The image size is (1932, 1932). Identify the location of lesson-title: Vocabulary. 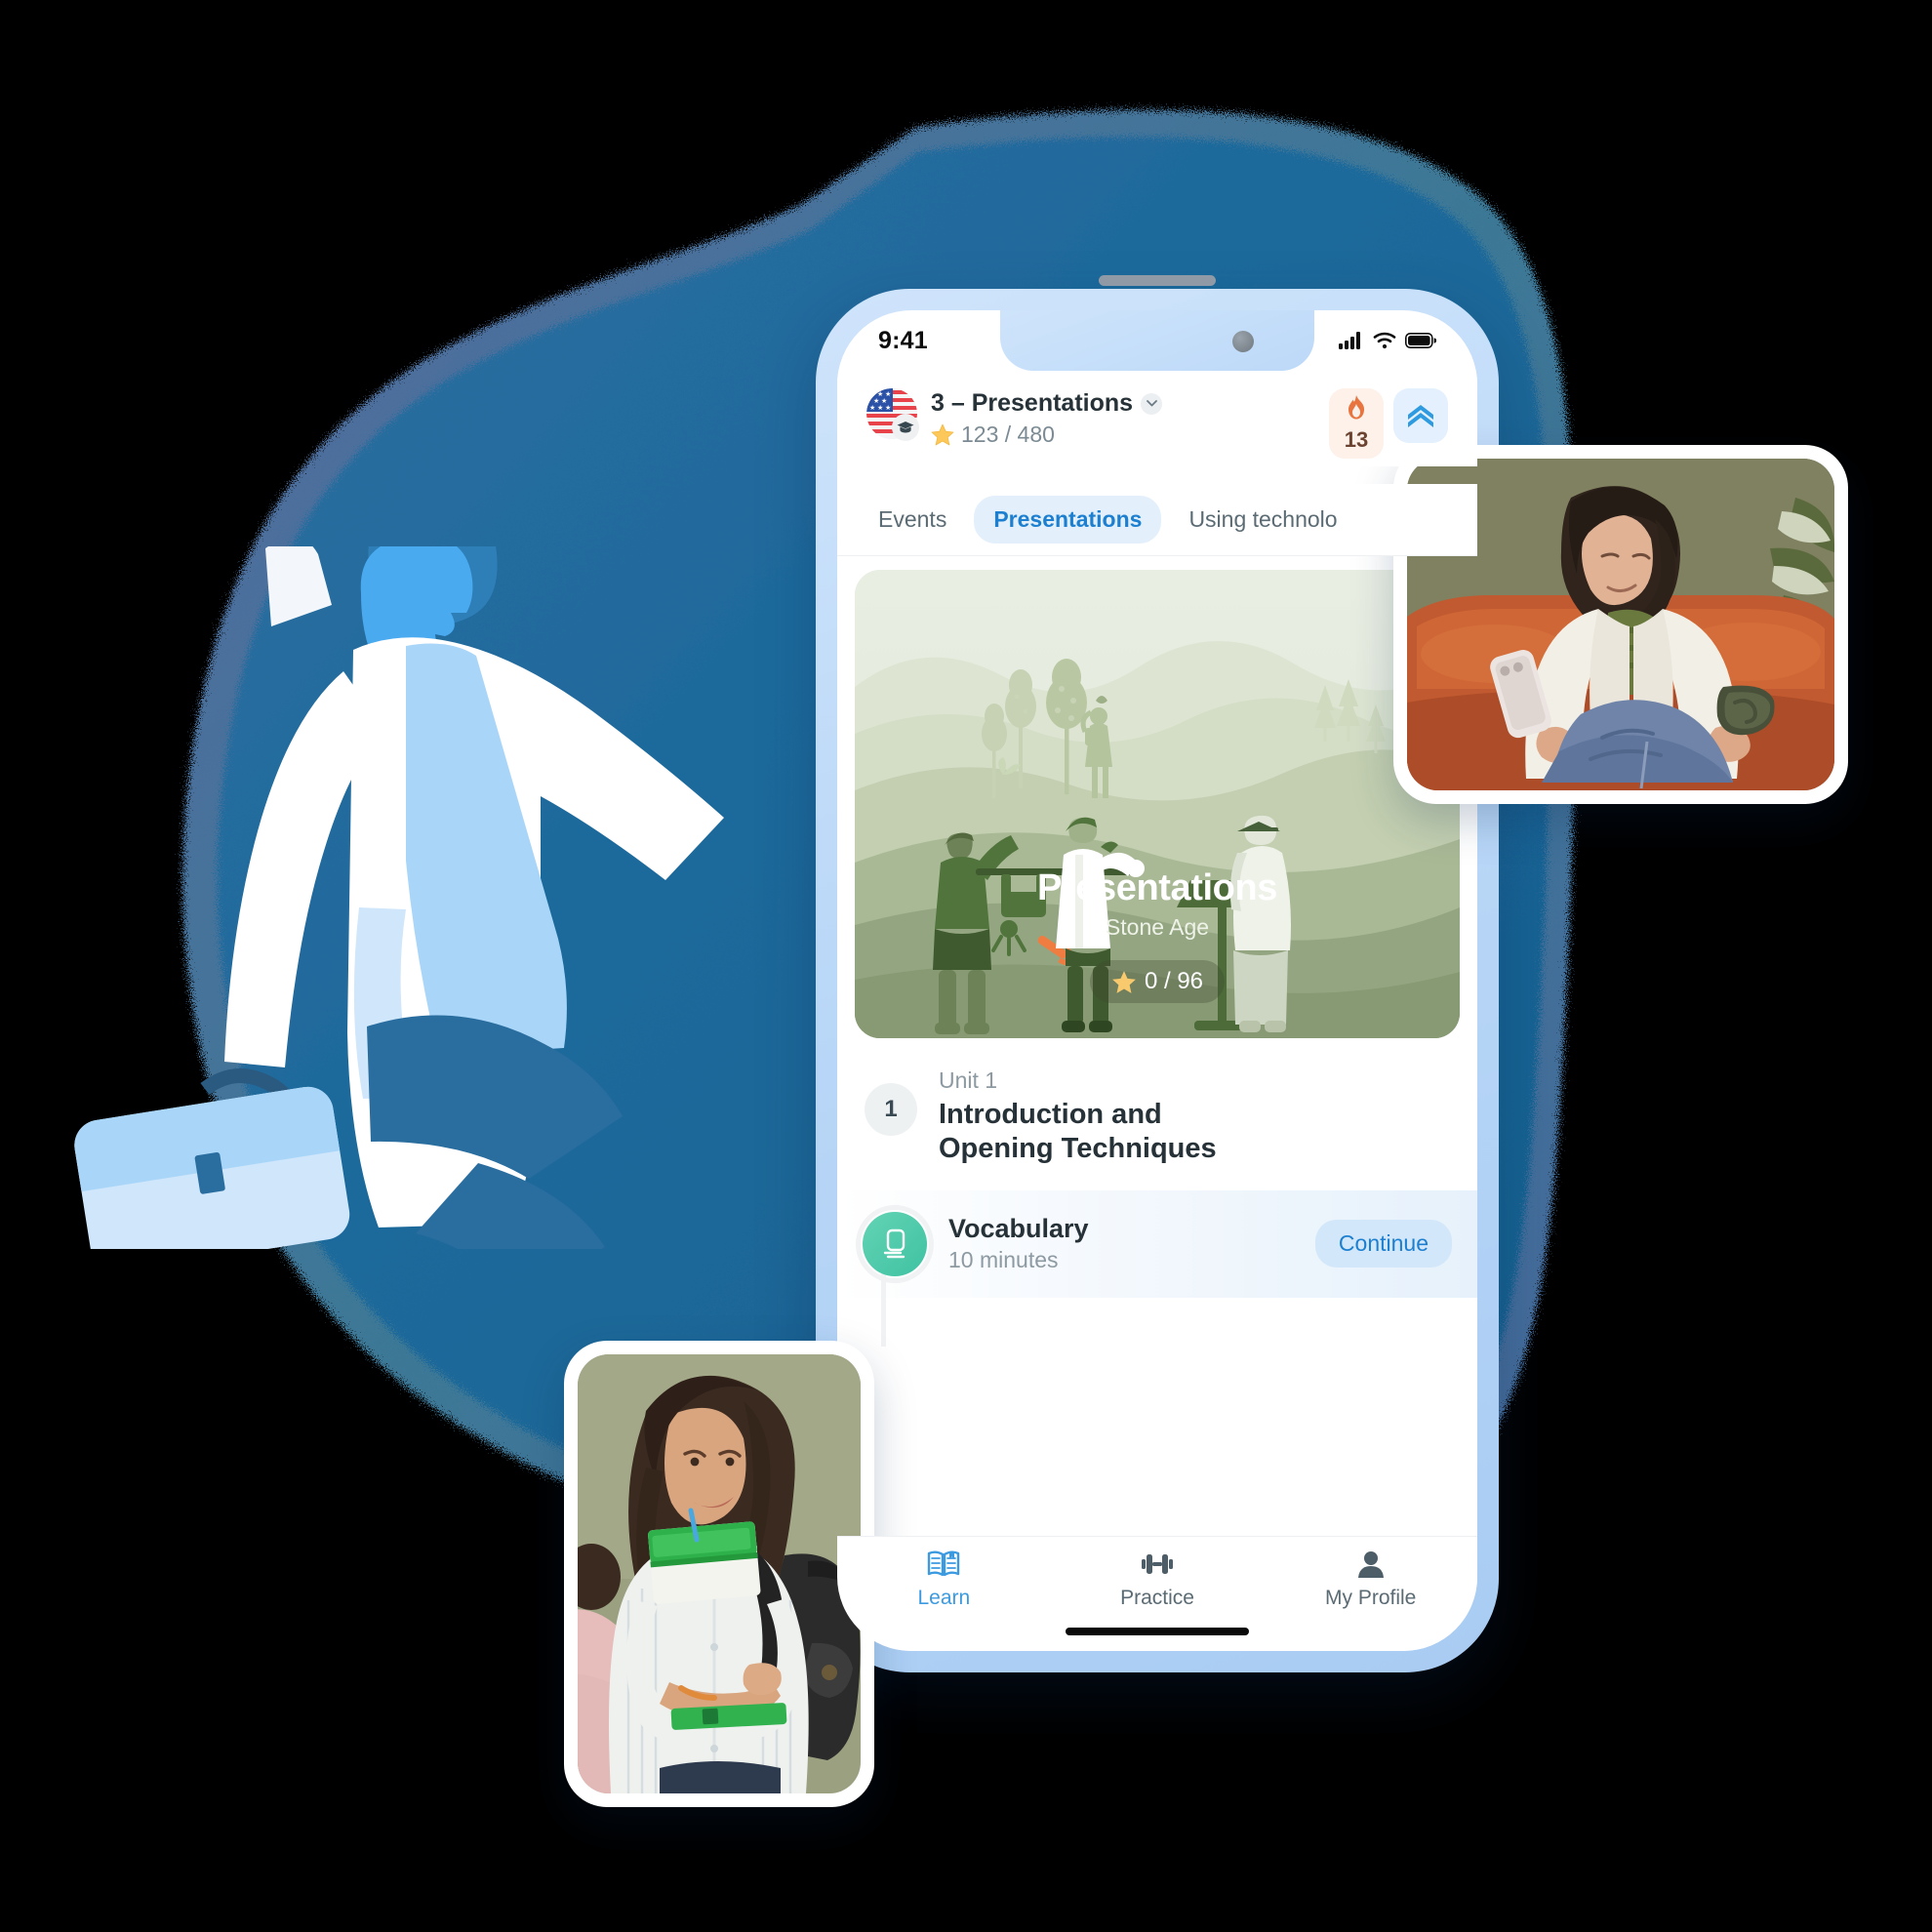
(1018, 1229).